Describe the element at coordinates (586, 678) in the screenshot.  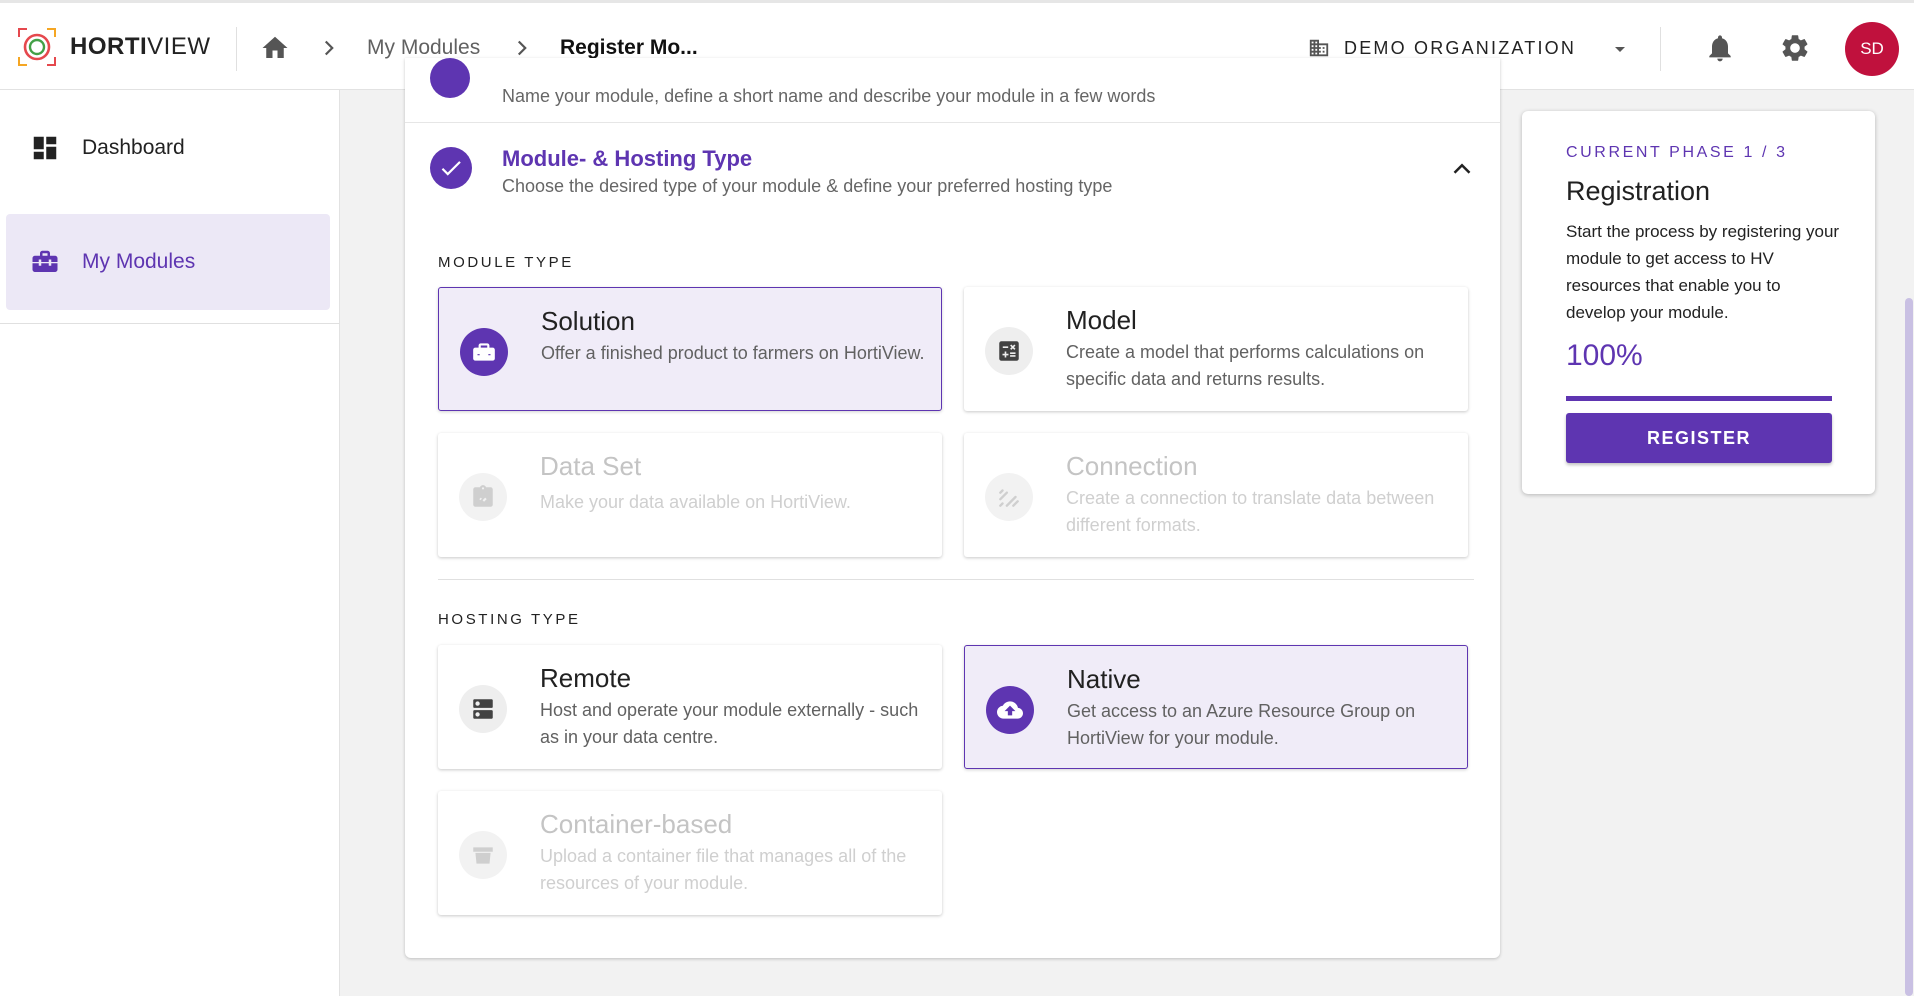
I see `option-title: Remote` at that location.